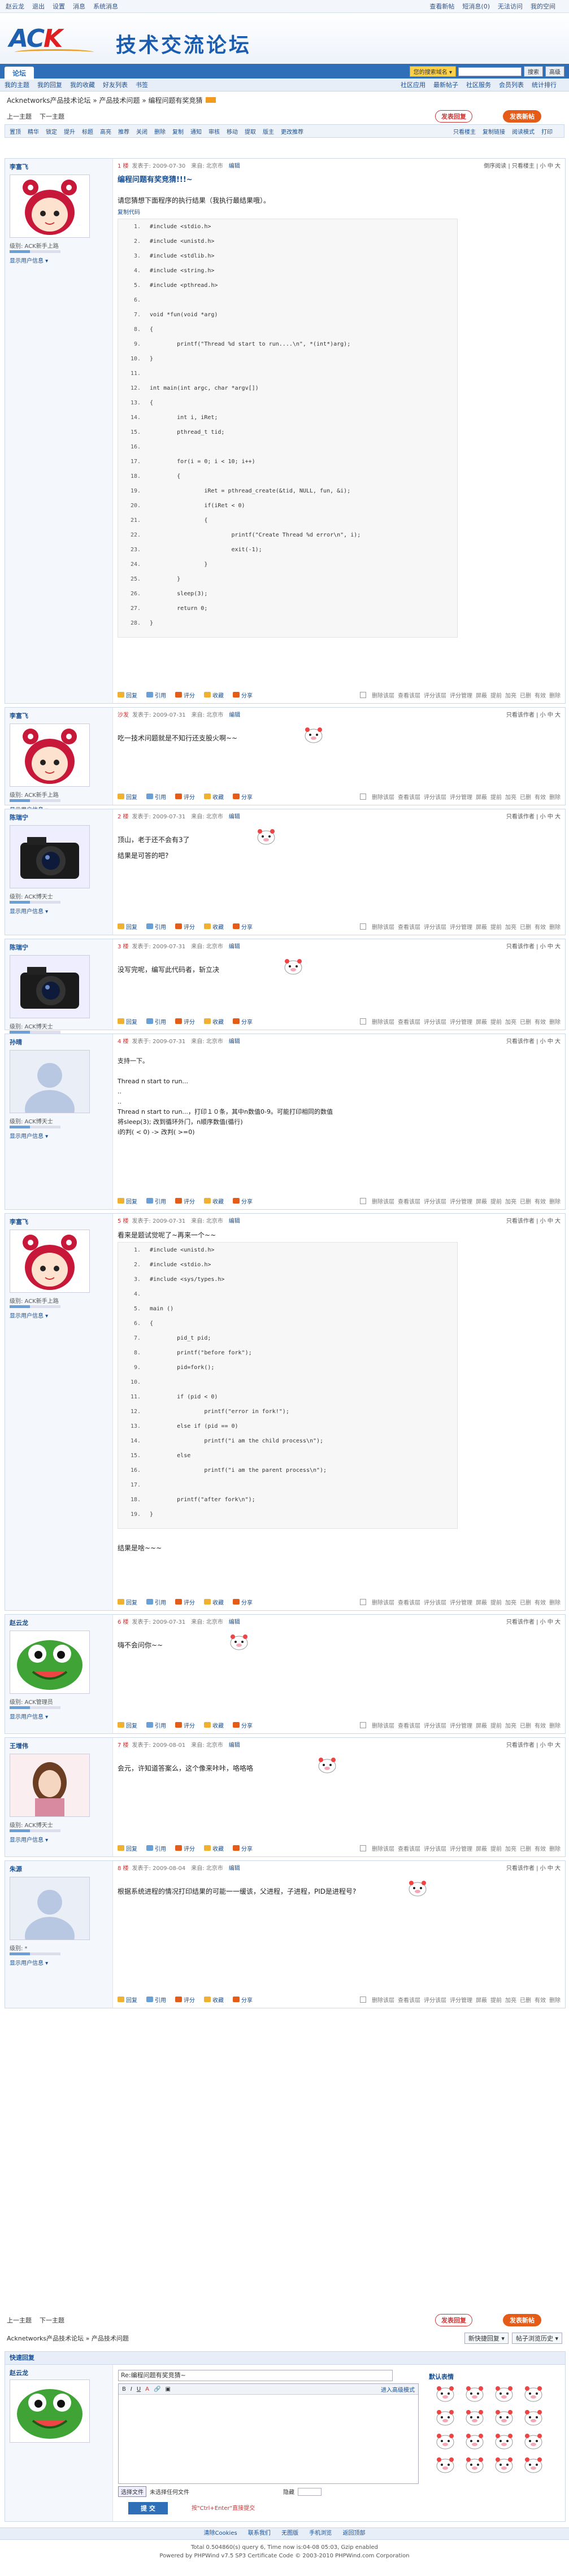 The image size is (569, 2576). Describe the element at coordinates (49, 84) in the screenshot. I see `subnav-link: 我的回复` at that location.